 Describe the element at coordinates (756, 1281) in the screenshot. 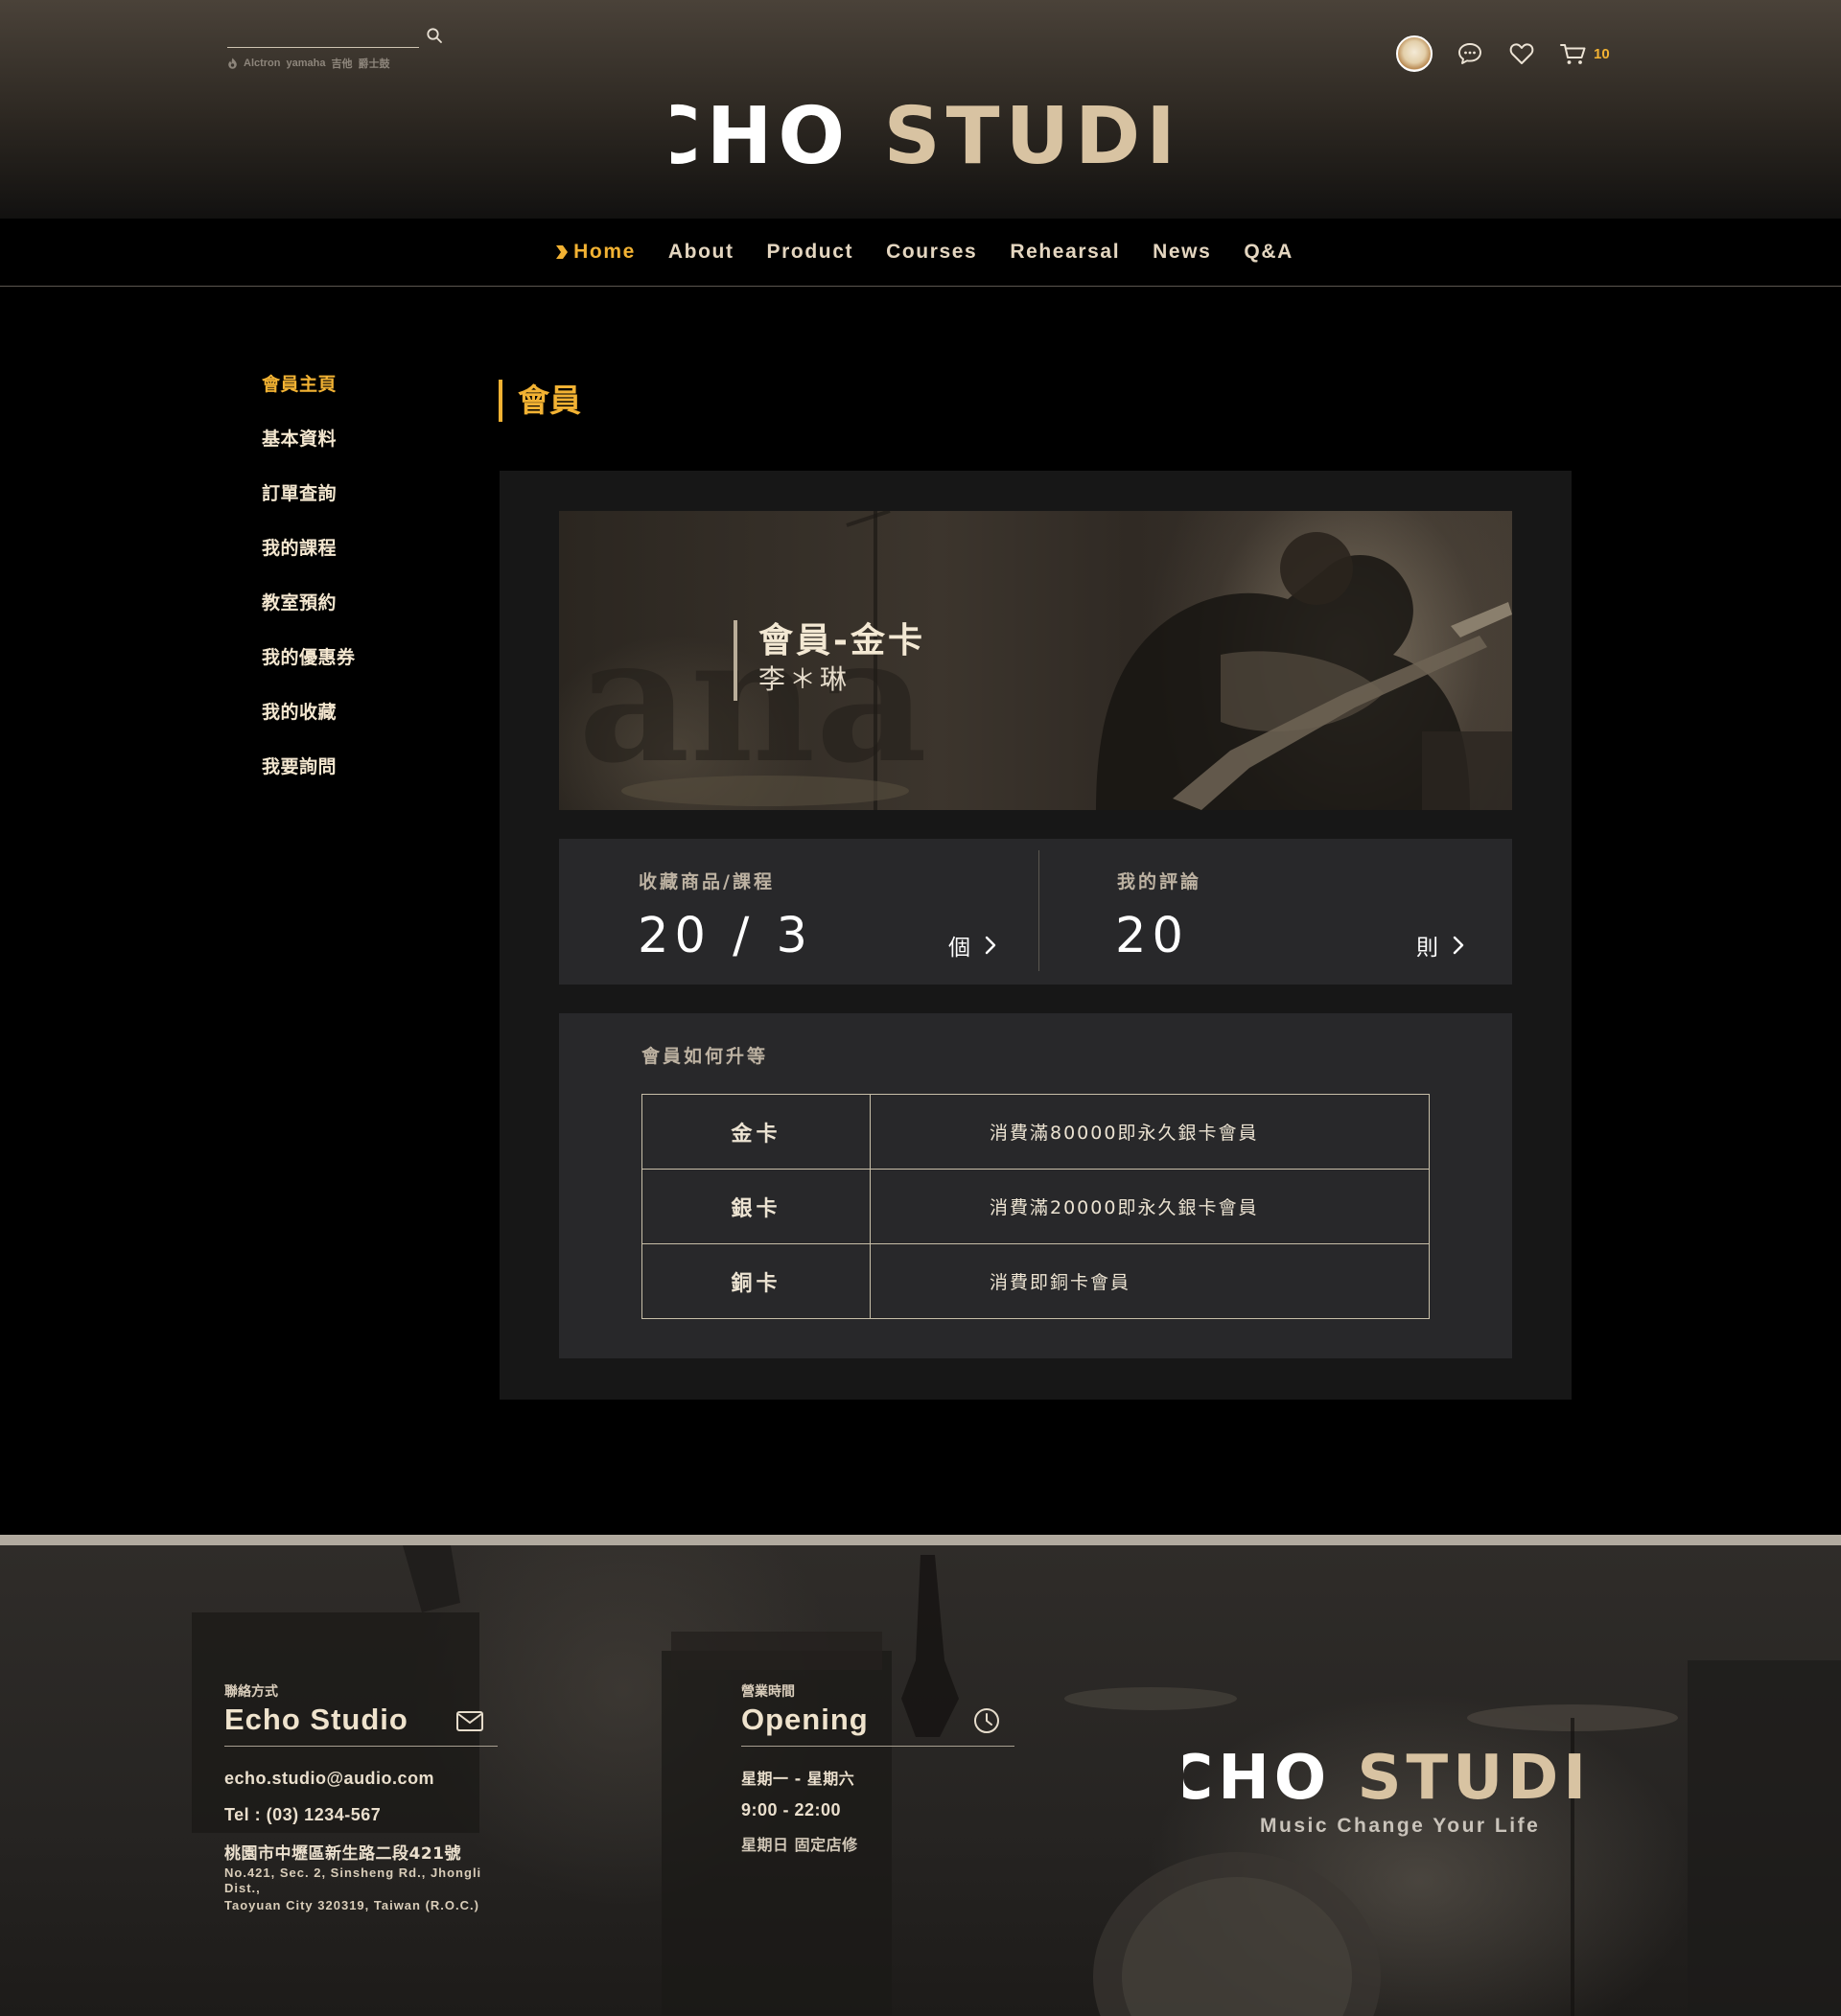

I see `tier-name: 銅卡` at that location.